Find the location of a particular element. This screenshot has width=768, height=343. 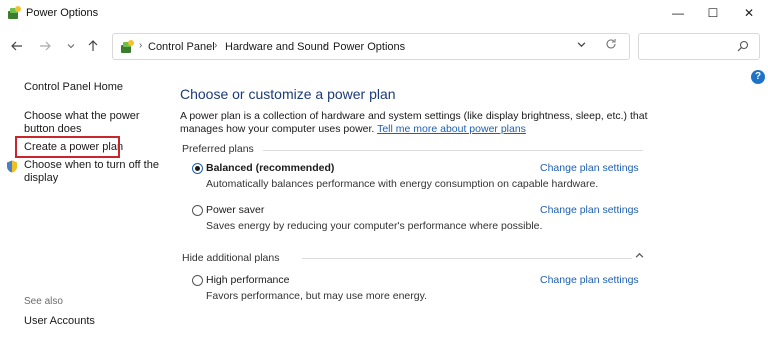

radio-high-performance is located at coordinates (197, 280).